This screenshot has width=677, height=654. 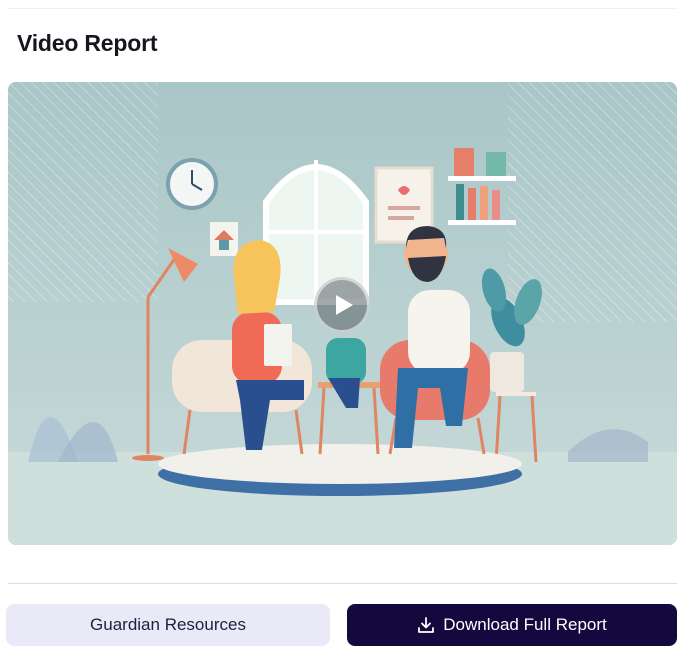 I want to click on page-title: Video Report, so click(x=87, y=43).